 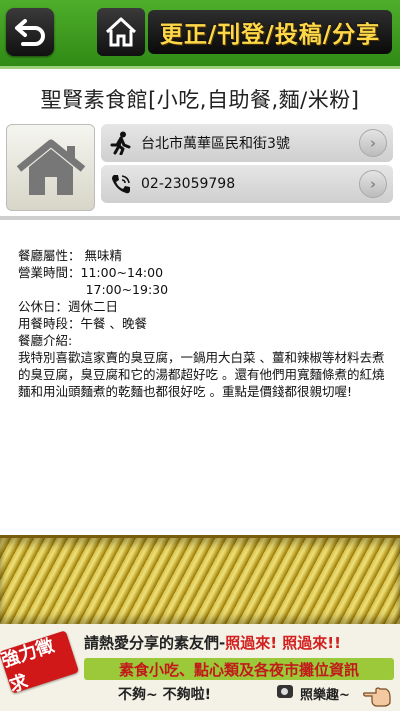 What do you see at coordinates (239, 669) in the screenshot?
I see `ad-strip: 素食小吃、點心類及各夜市攤位資訊` at bounding box center [239, 669].